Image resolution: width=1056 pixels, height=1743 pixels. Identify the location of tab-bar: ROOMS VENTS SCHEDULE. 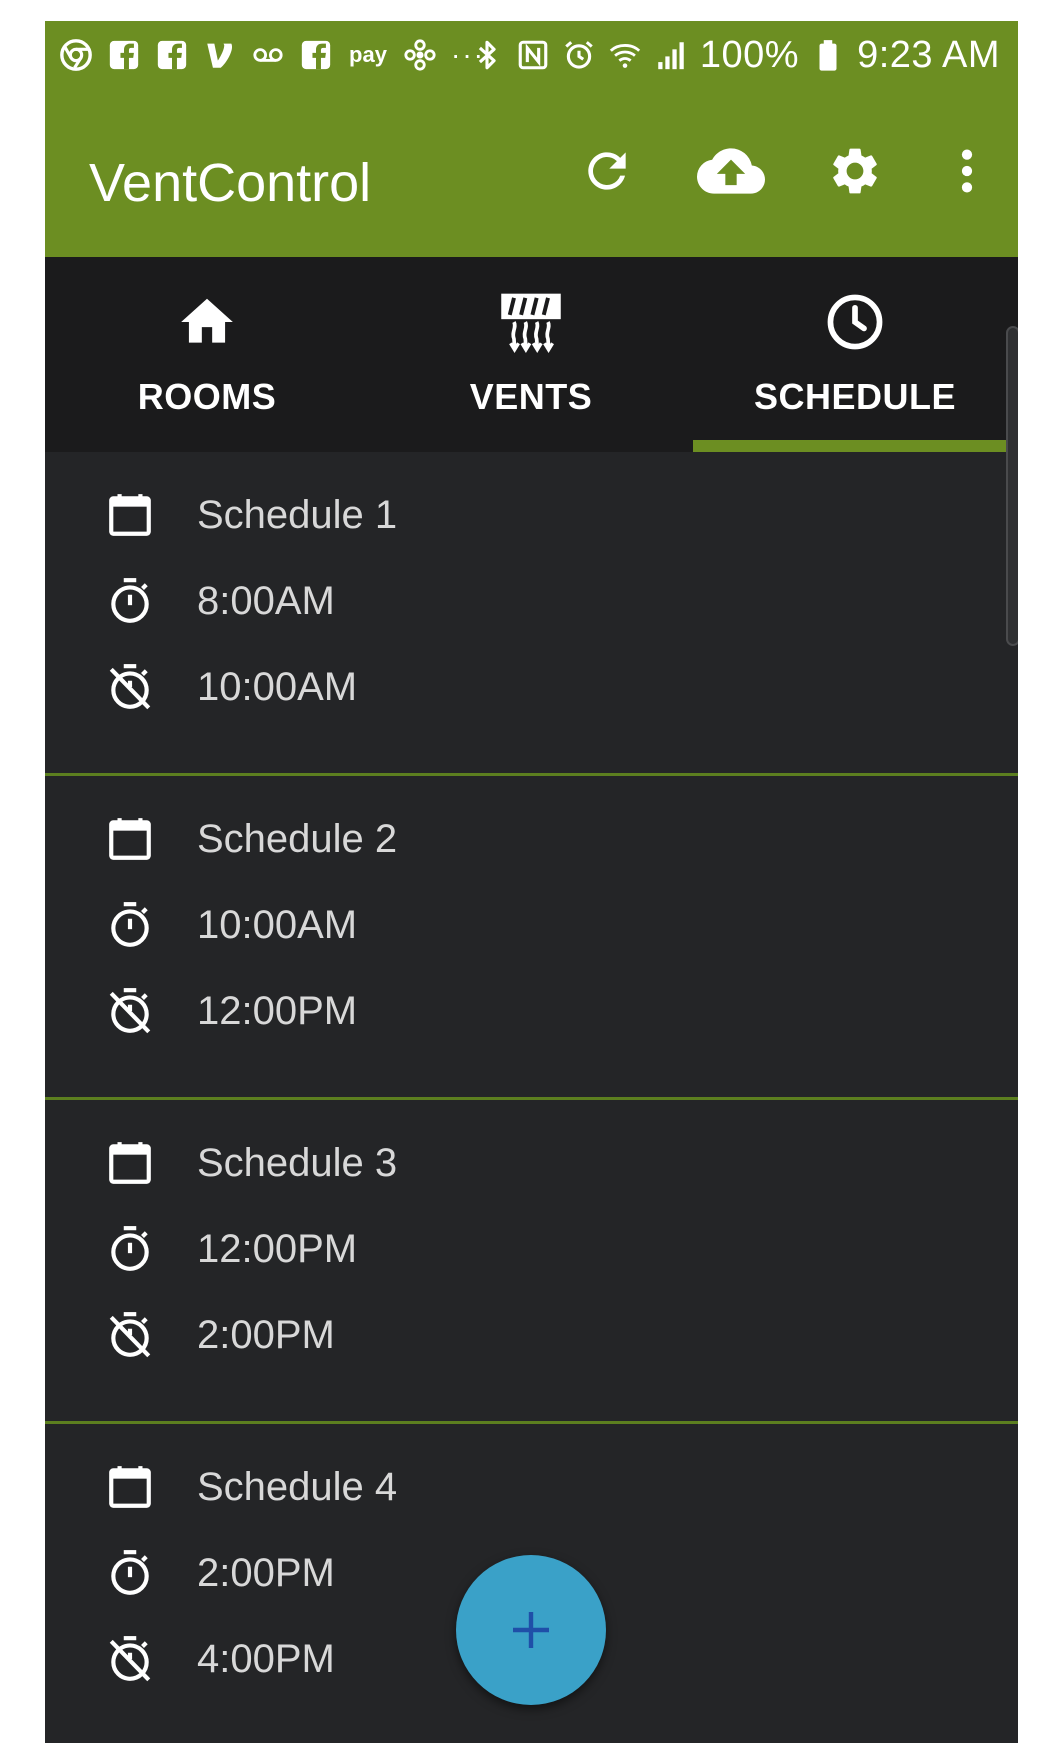
(531, 354).